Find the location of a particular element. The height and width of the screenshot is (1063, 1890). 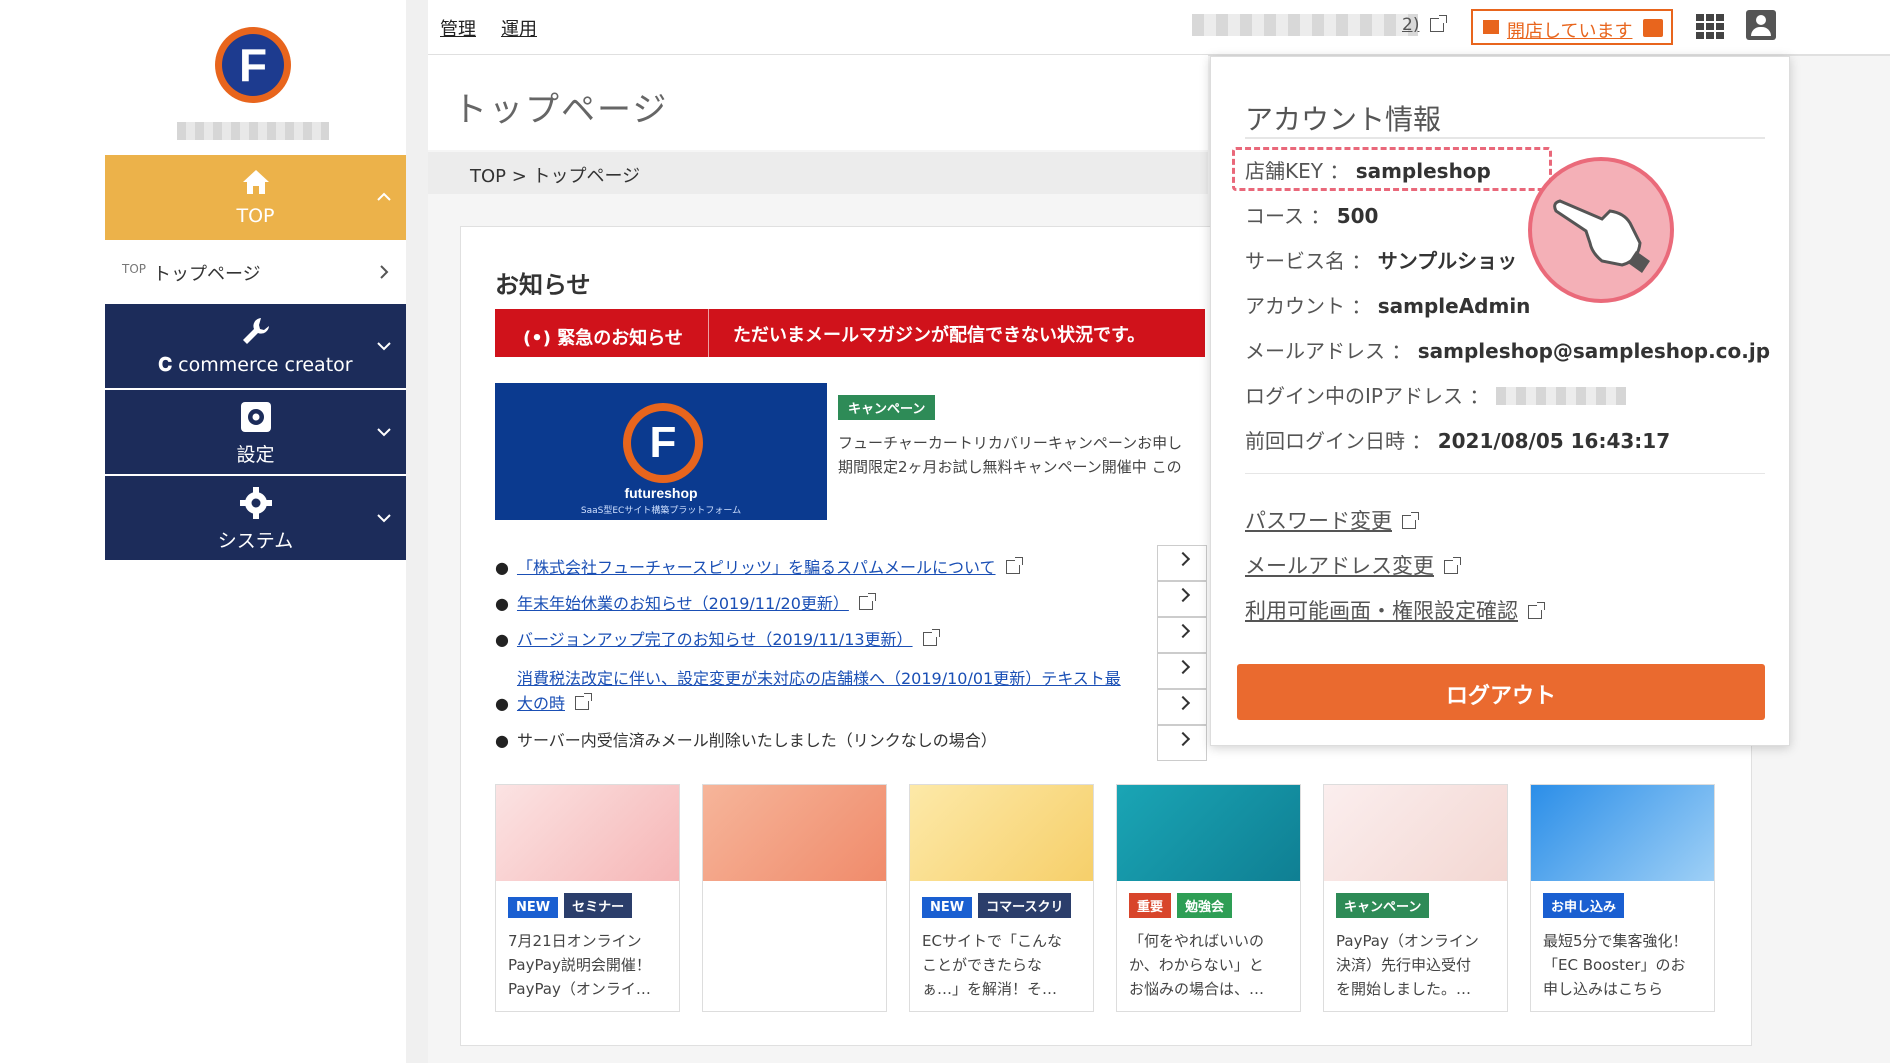

logout-label: ログアウト is located at coordinates (1500, 696).